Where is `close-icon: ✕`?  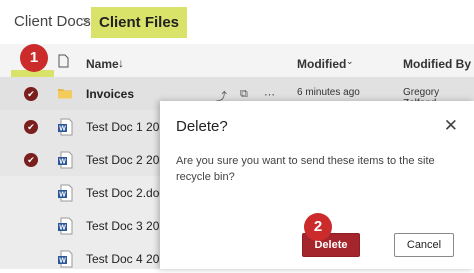 close-icon: ✕ is located at coordinates (451, 126).